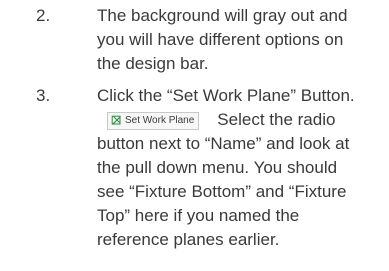 The image size is (389, 271). What do you see at coordinates (226, 95) in the screenshot?
I see `step-line: Click the “Set Work Plane” Button.` at bounding box center [226, 95].